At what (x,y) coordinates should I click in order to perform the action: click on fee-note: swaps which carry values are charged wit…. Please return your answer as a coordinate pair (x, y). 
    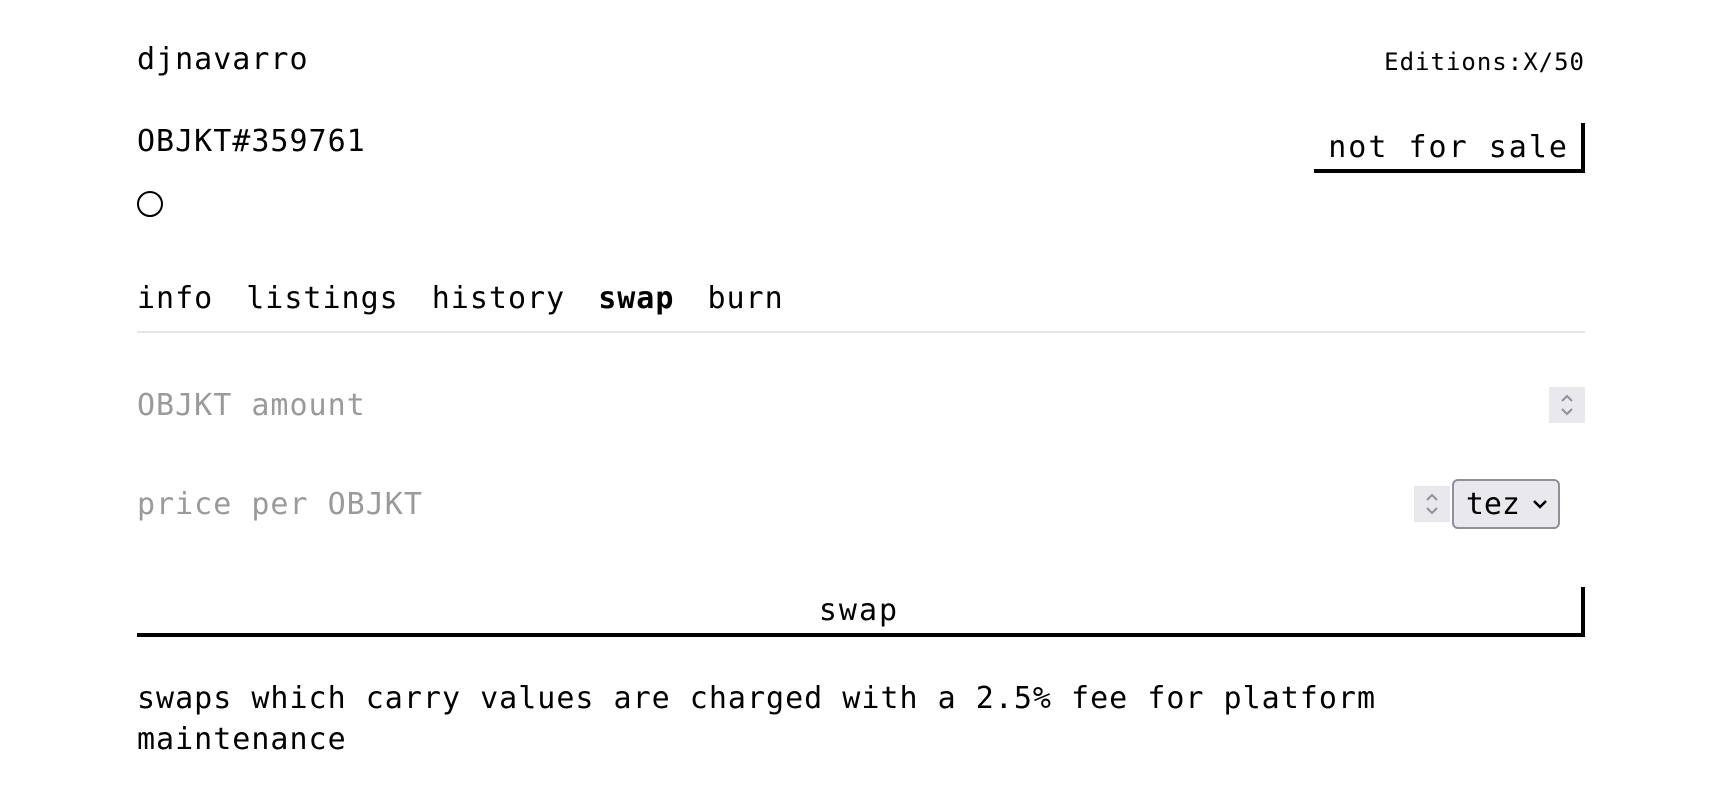
    Looking at the image, I should click on (756, 719).